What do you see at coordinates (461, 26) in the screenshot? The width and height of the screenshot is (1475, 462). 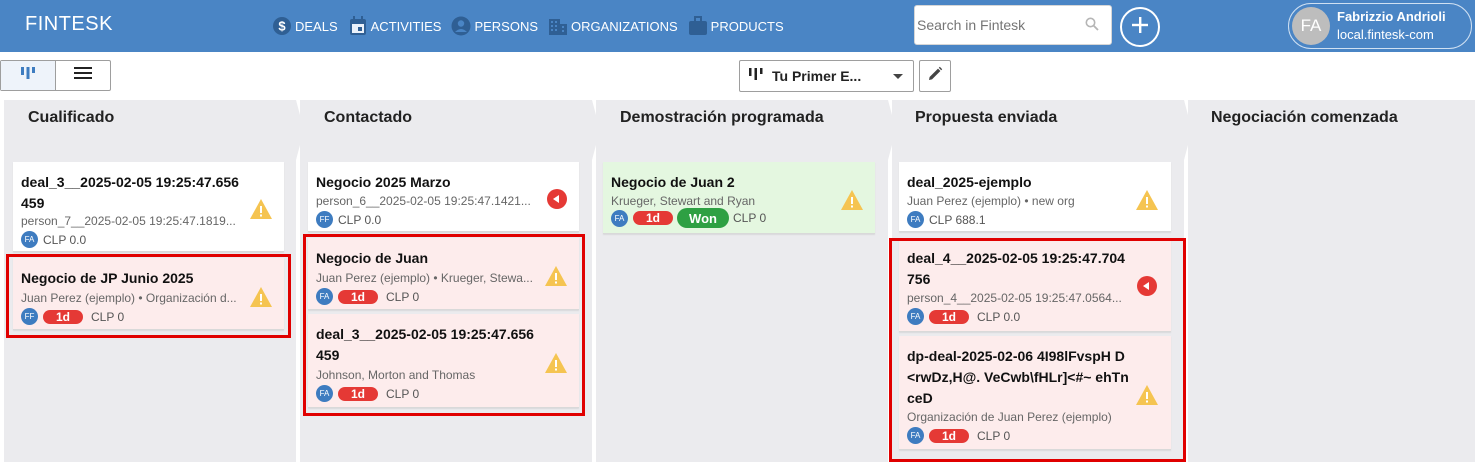 I see `person-icon` at bounding box center [461, 26].